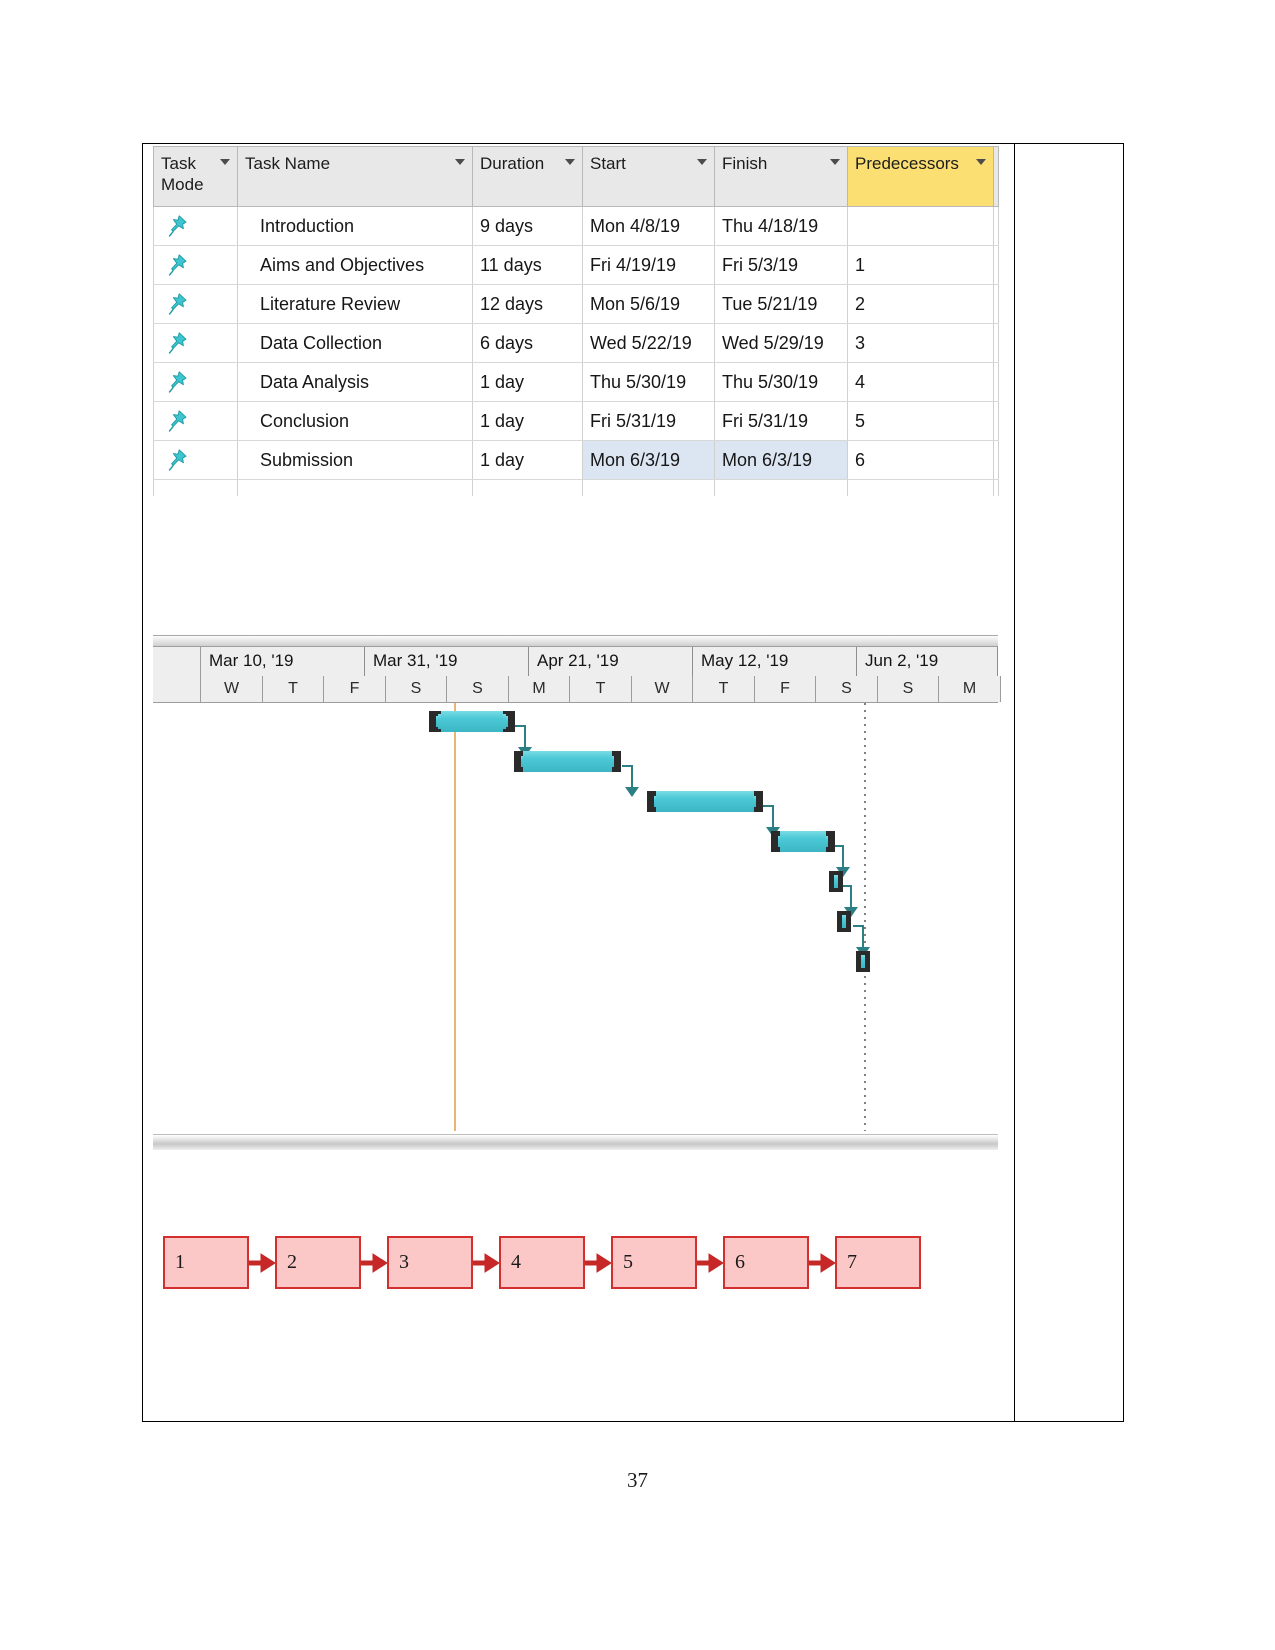 The height and width of the screenshot is (1650, 1275). What do you see at coordinates (512, 163) in the screenshot?
I see `column-header-duration-label: Duration` at bounding box center [512, 163].